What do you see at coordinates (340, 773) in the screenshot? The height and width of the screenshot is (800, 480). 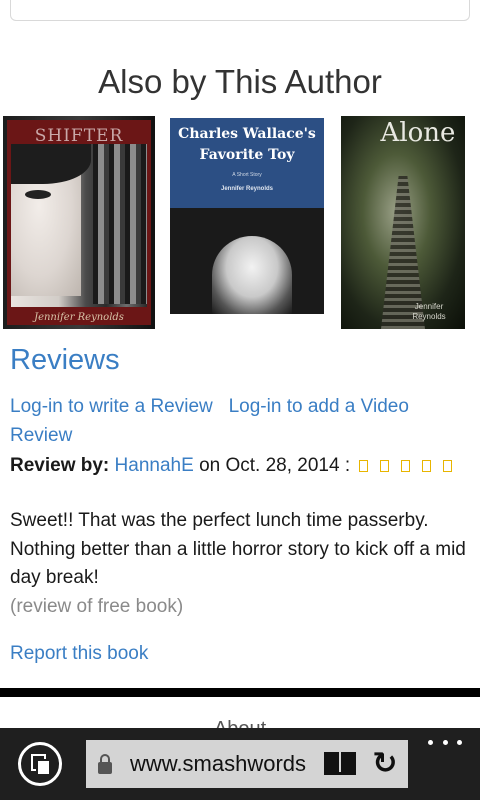 I see `reading-base` at bounding box center [340, 773].